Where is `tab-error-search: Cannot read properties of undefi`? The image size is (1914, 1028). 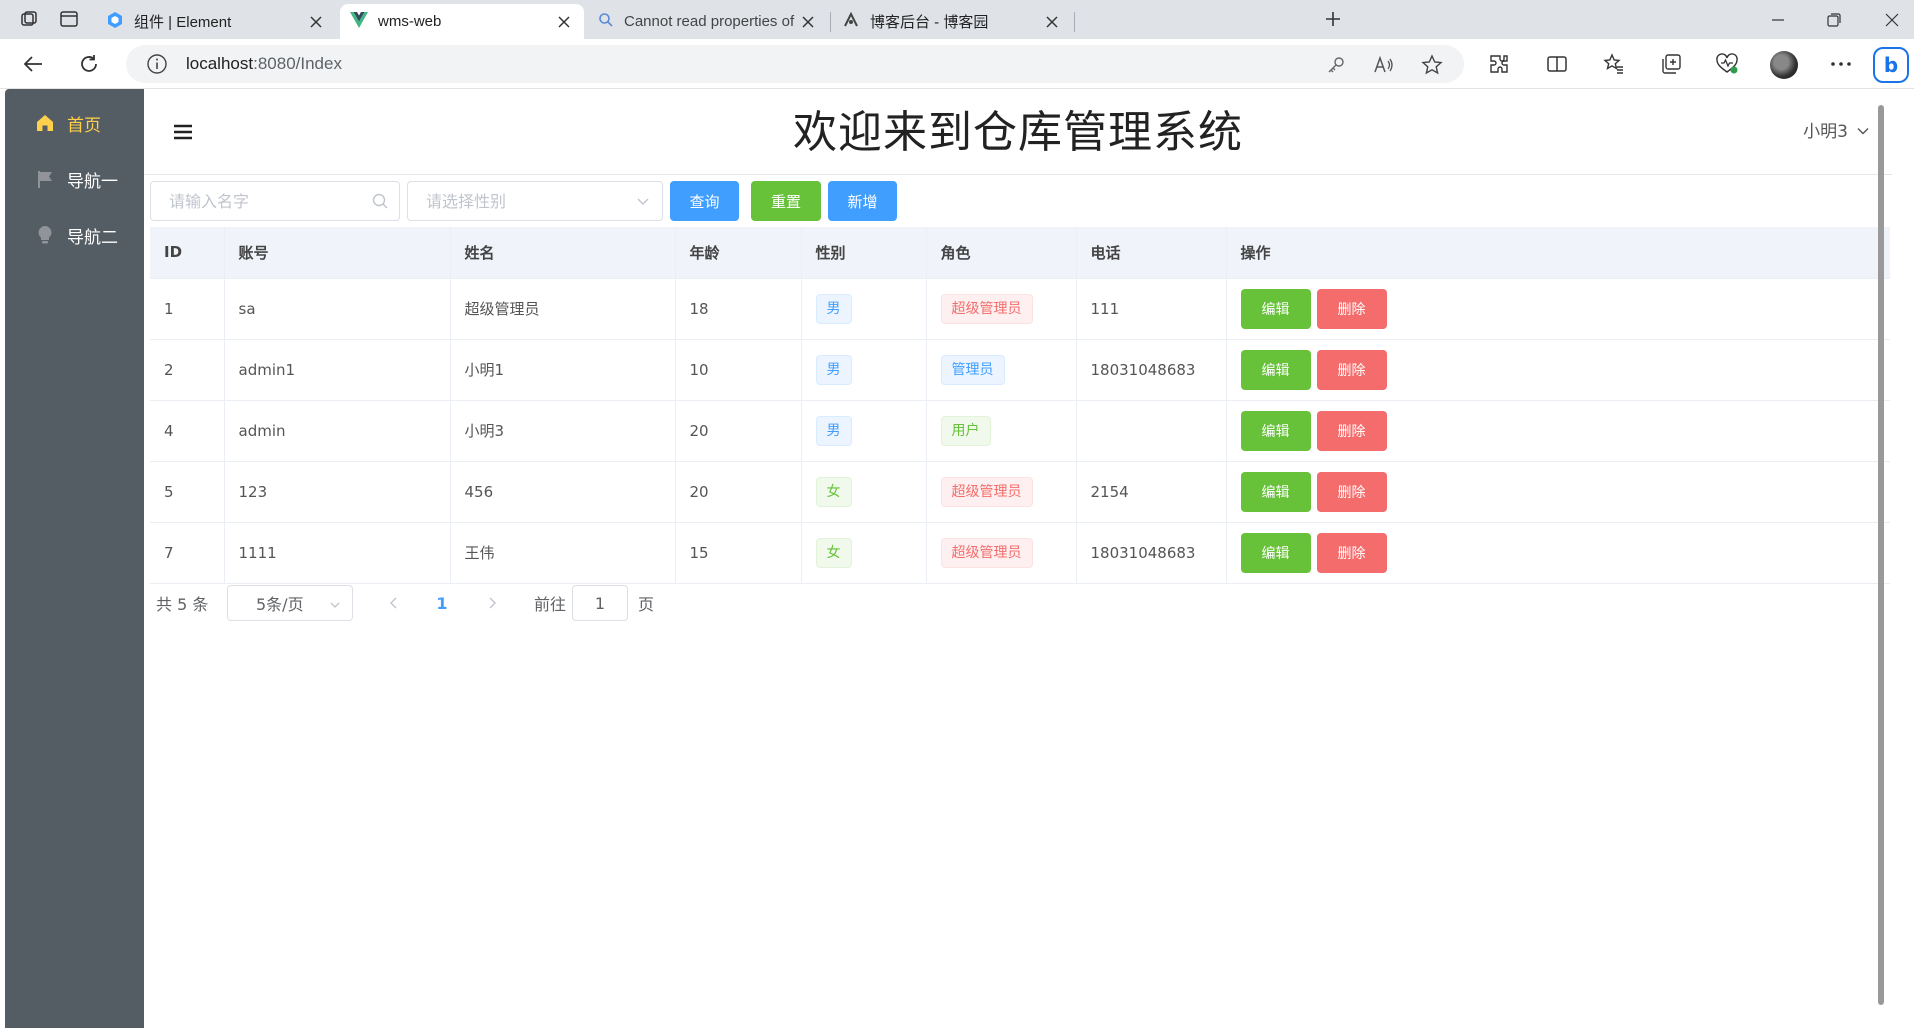 tab-error-search: Cannot read properties of undefi is located at coordinates (708, 21).